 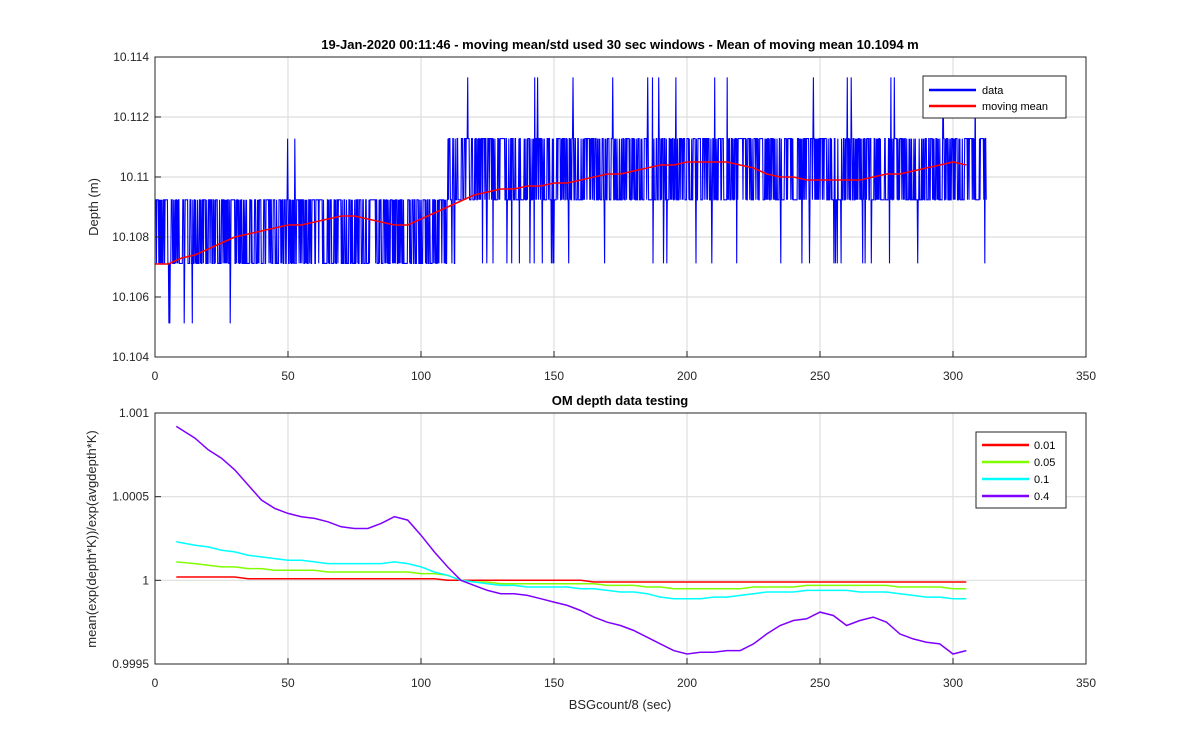 I want to click on legend-label-0-4: 0.4, so click(x=1041, y=497).